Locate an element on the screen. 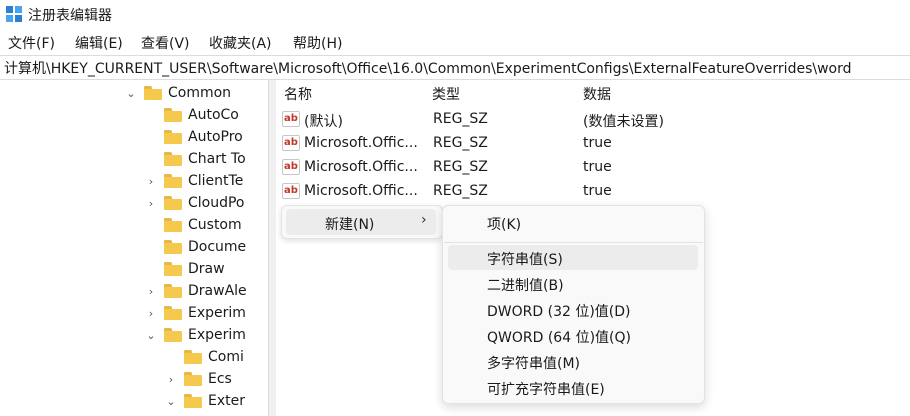 Image resolution: width=910 pixels, height=416 pixels. tree-item: › ClientTe is located at coordinates (194, 181).